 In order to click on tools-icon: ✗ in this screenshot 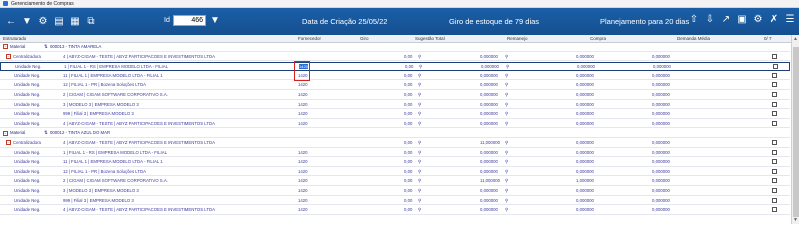, I will do `click(774, 20)`.